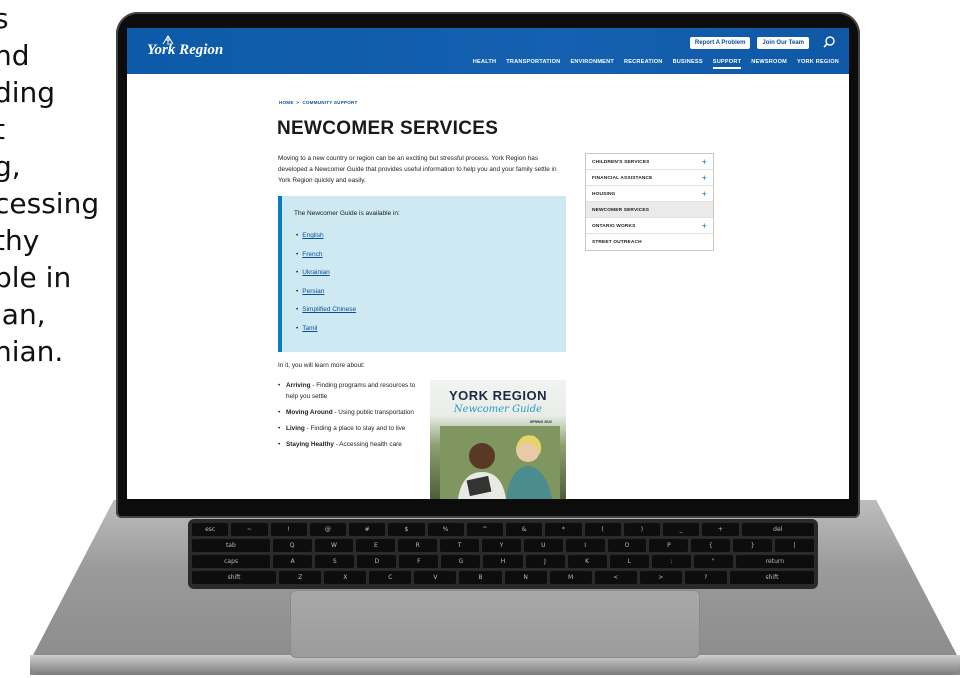 The image size is (973, 678). I want to click on key: P, so click(669, 545).